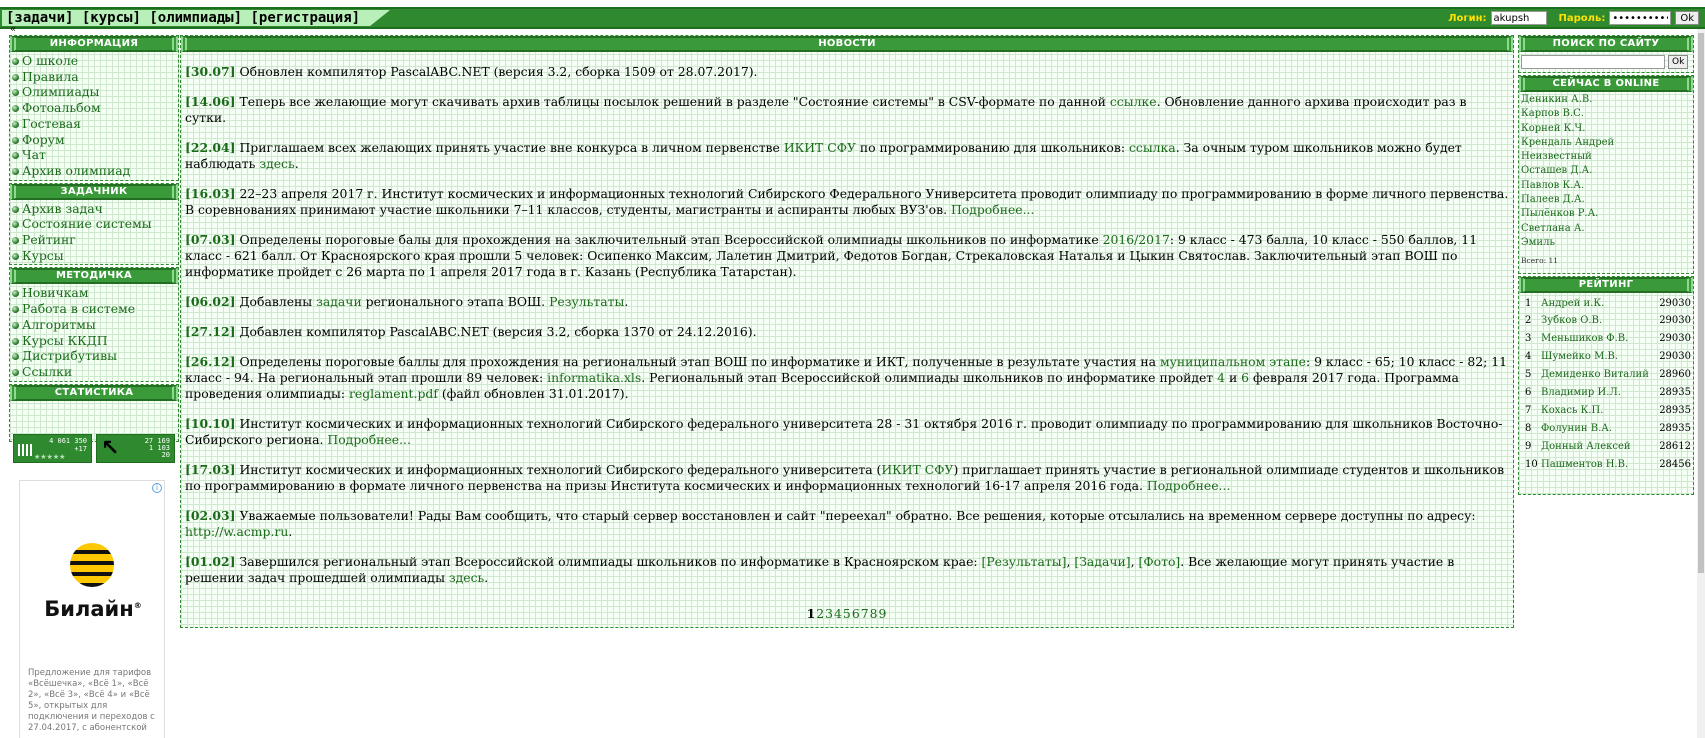  What do you see at coordinates (39, 18) in the screenshot?
I see `nav-tasks: [задачи]` at bounding box center [39, 18].